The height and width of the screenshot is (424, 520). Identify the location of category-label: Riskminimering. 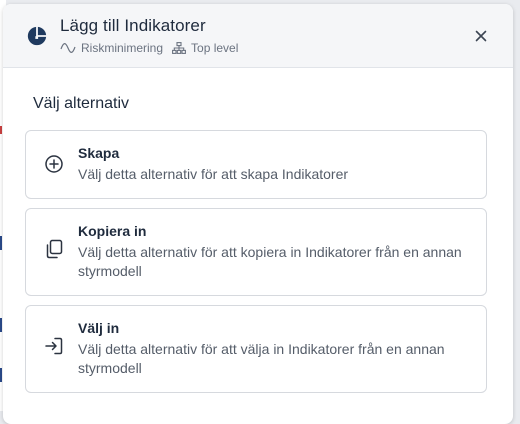
(122, 48).